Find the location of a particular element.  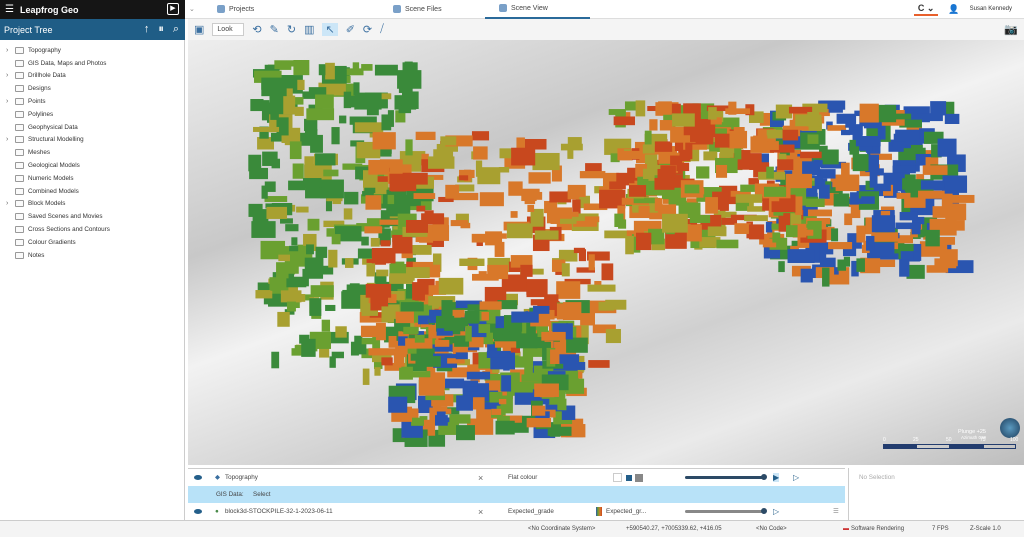

tree-item: Notes is located at coordinates (92, 255).